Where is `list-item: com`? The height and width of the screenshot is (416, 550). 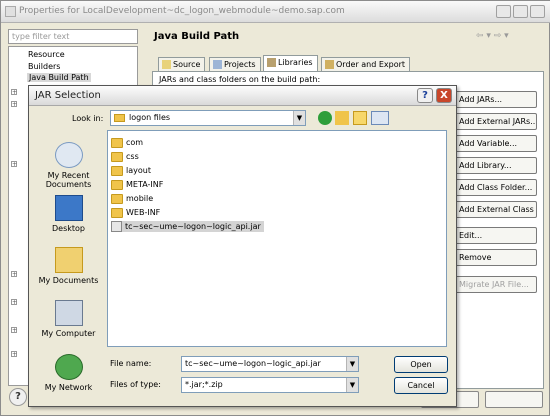 list-item: com is located at coordinates (127, 142).